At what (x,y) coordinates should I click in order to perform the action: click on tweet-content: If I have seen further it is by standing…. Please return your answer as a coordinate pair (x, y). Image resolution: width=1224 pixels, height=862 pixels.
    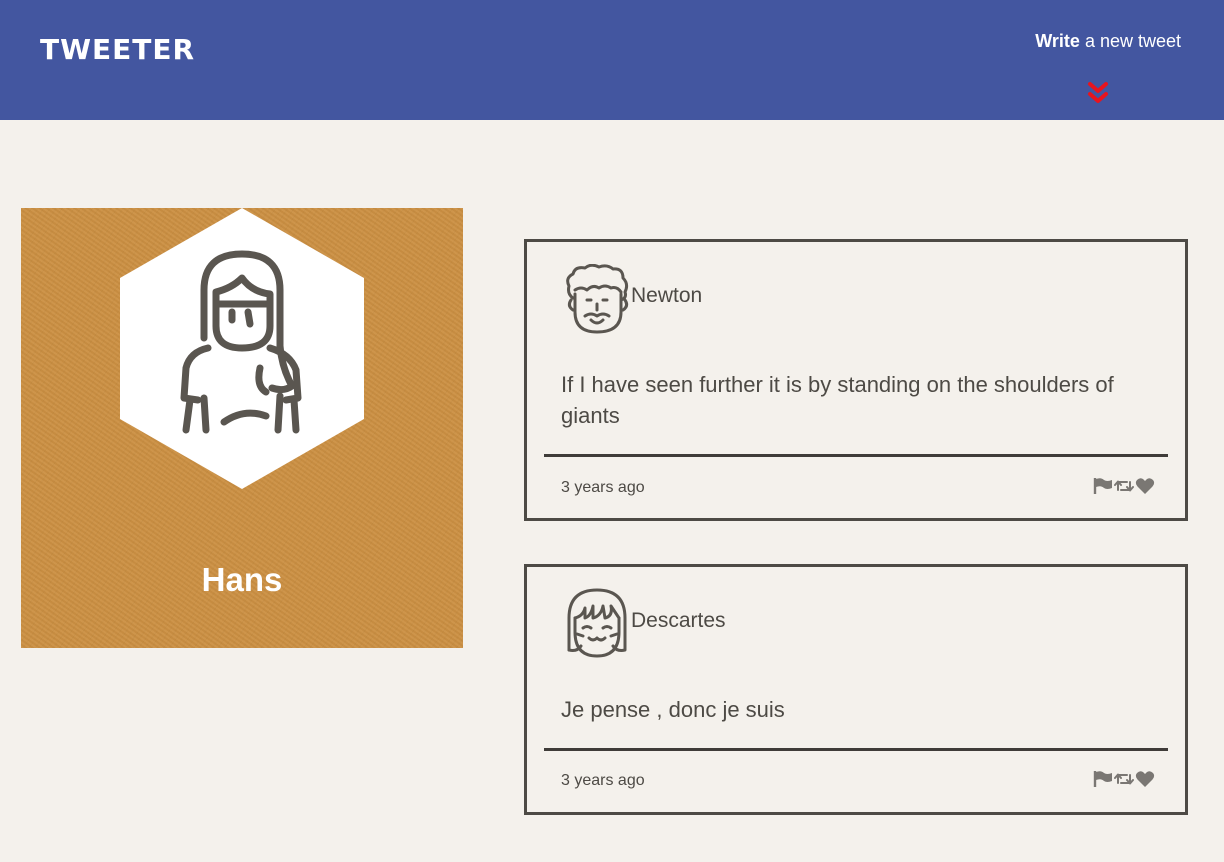
    Looking at the image, I should click on (837, 400).